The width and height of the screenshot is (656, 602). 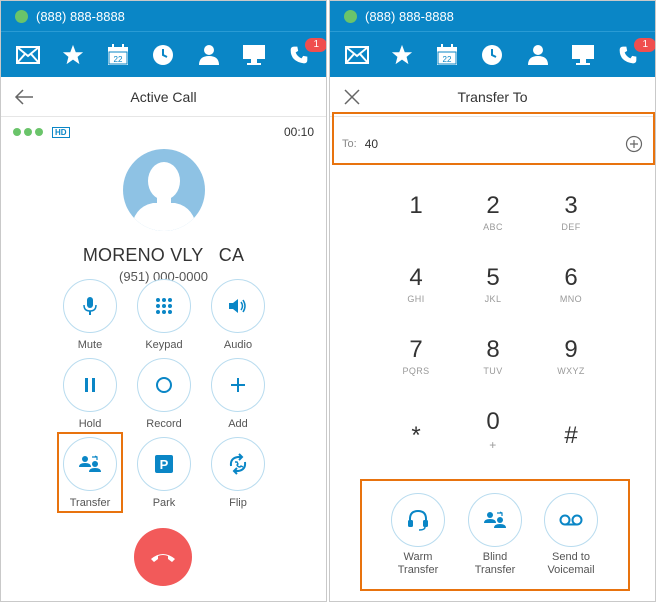 I want to click on page-title: Transfer To, so click(x=492, y=96).